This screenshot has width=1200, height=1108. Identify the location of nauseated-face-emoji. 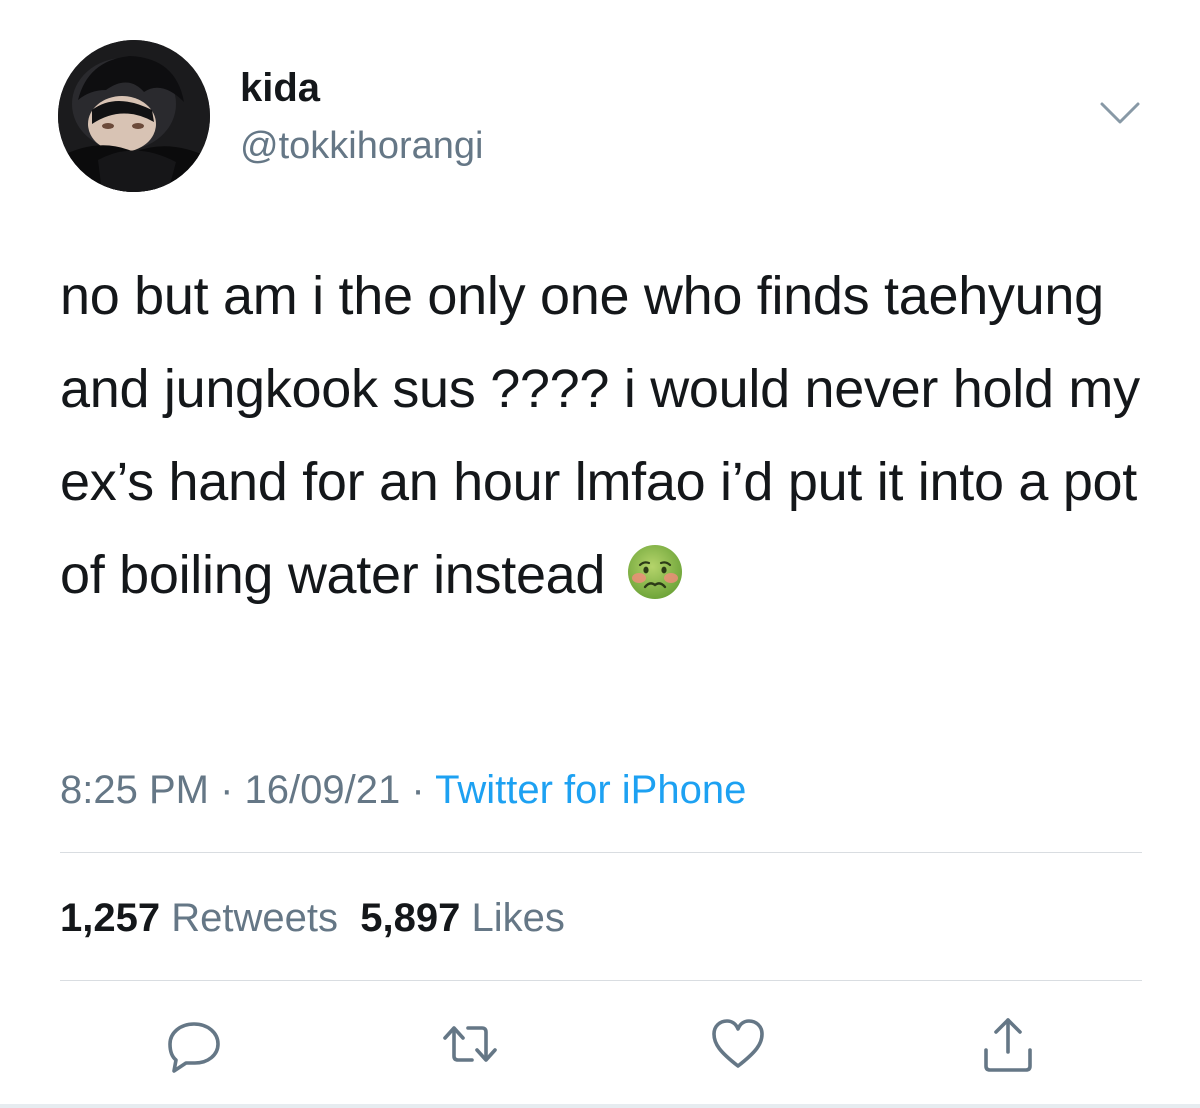
(655, 568).